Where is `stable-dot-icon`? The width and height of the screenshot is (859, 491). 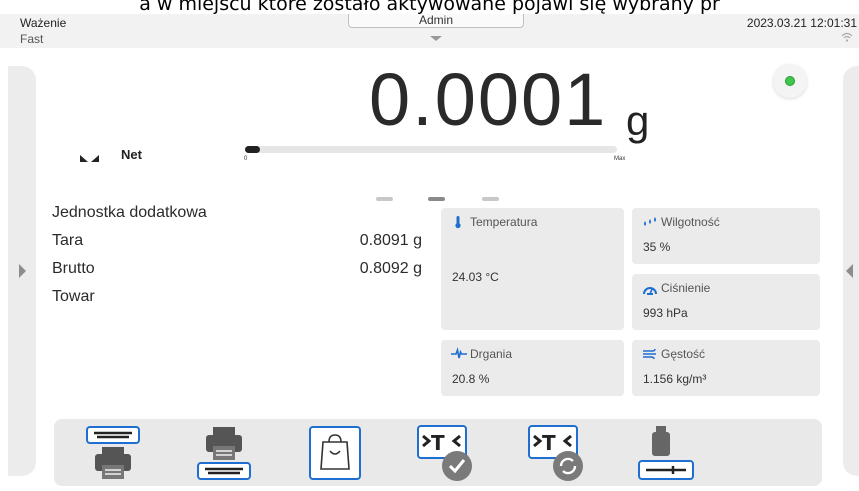 stable-dot-icon is located at coordinates (790, 81).